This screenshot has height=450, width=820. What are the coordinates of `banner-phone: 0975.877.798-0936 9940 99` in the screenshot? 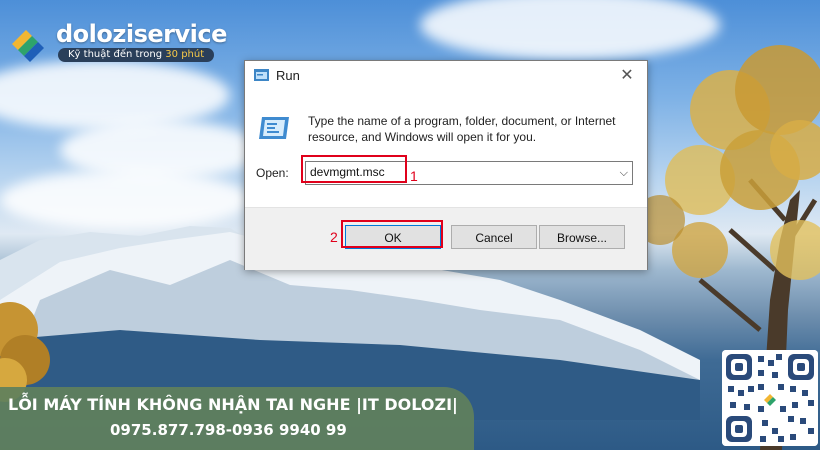 It's located at (228, 430).